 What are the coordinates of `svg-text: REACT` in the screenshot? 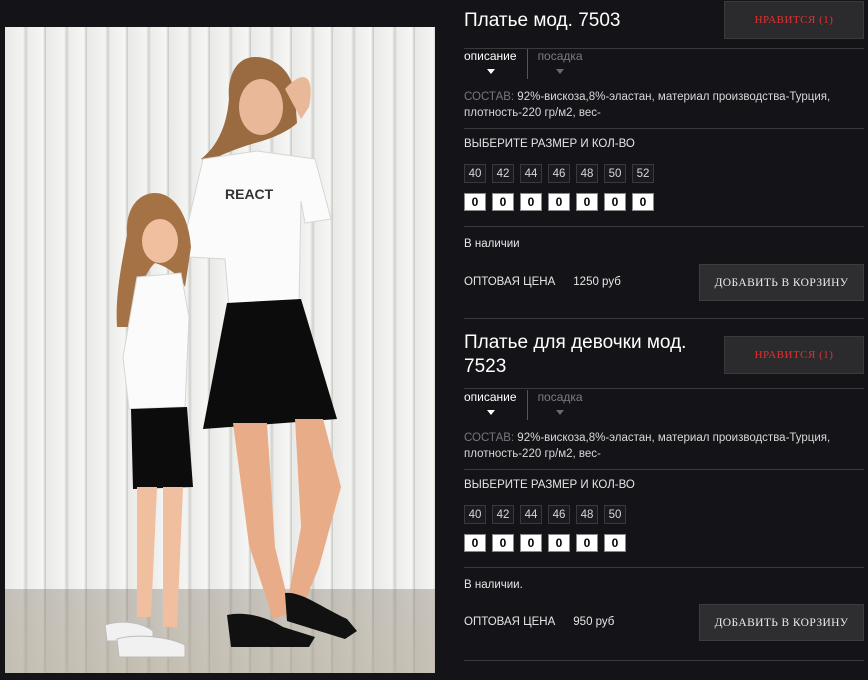 It's located at (249, 194).